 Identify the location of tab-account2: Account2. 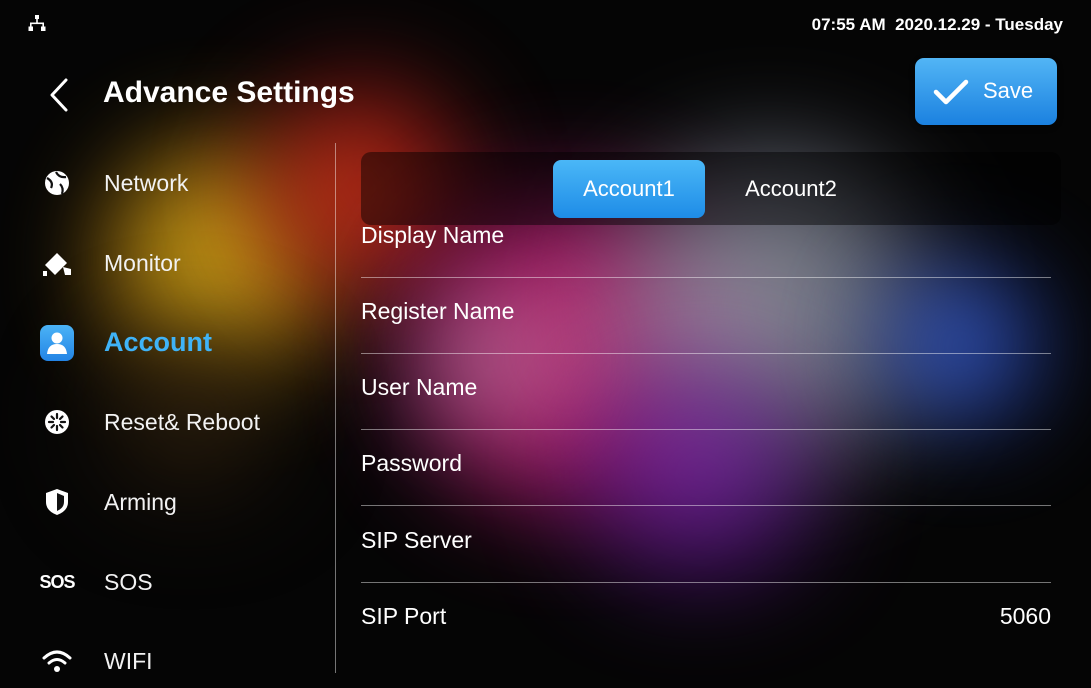
(791, 189).